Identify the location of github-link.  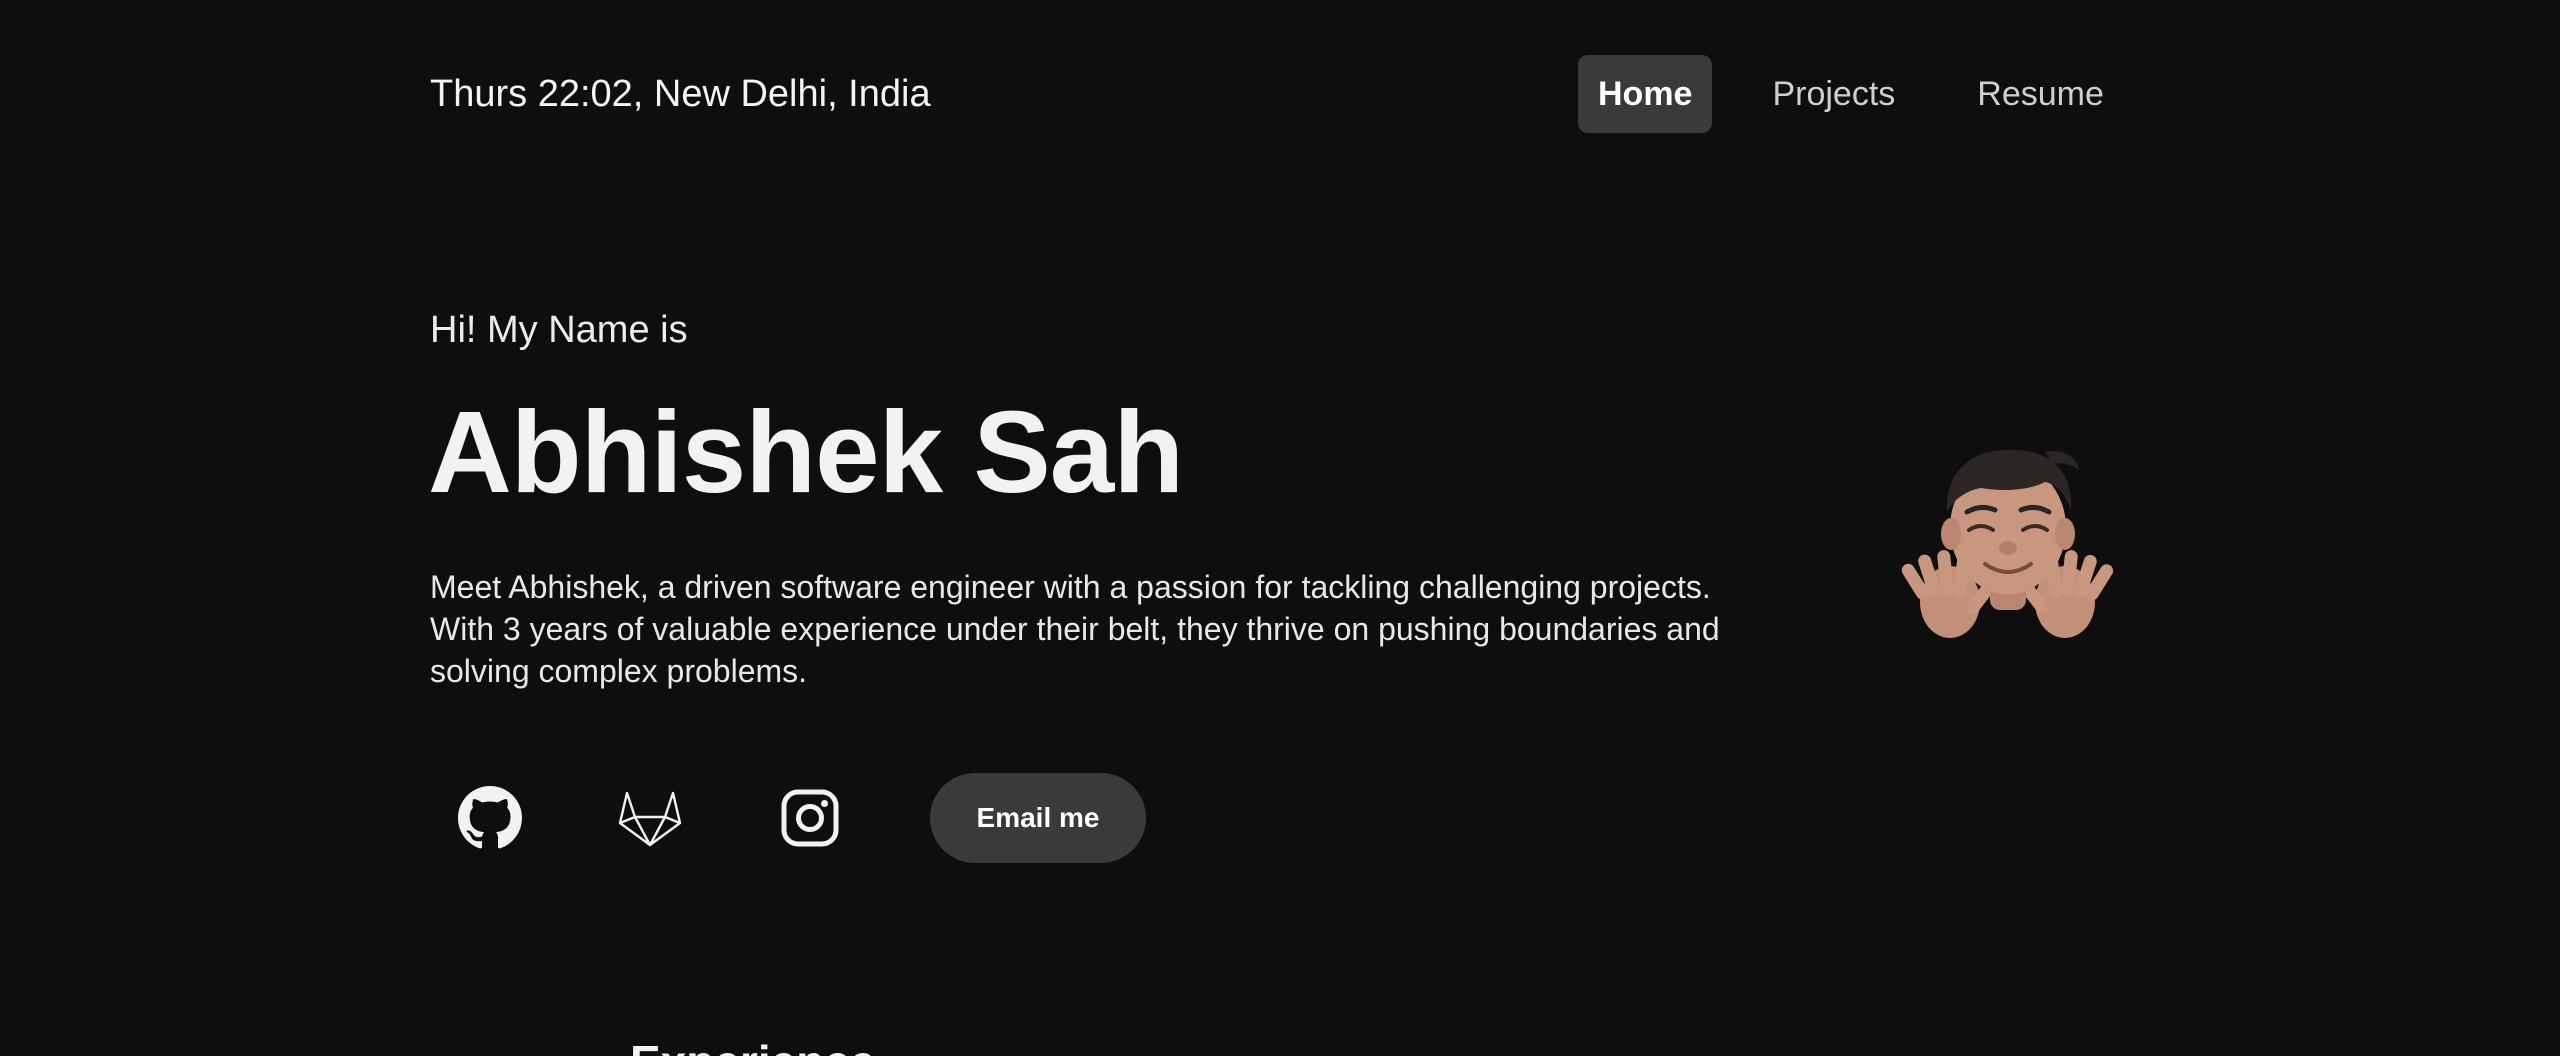
(490, 818).